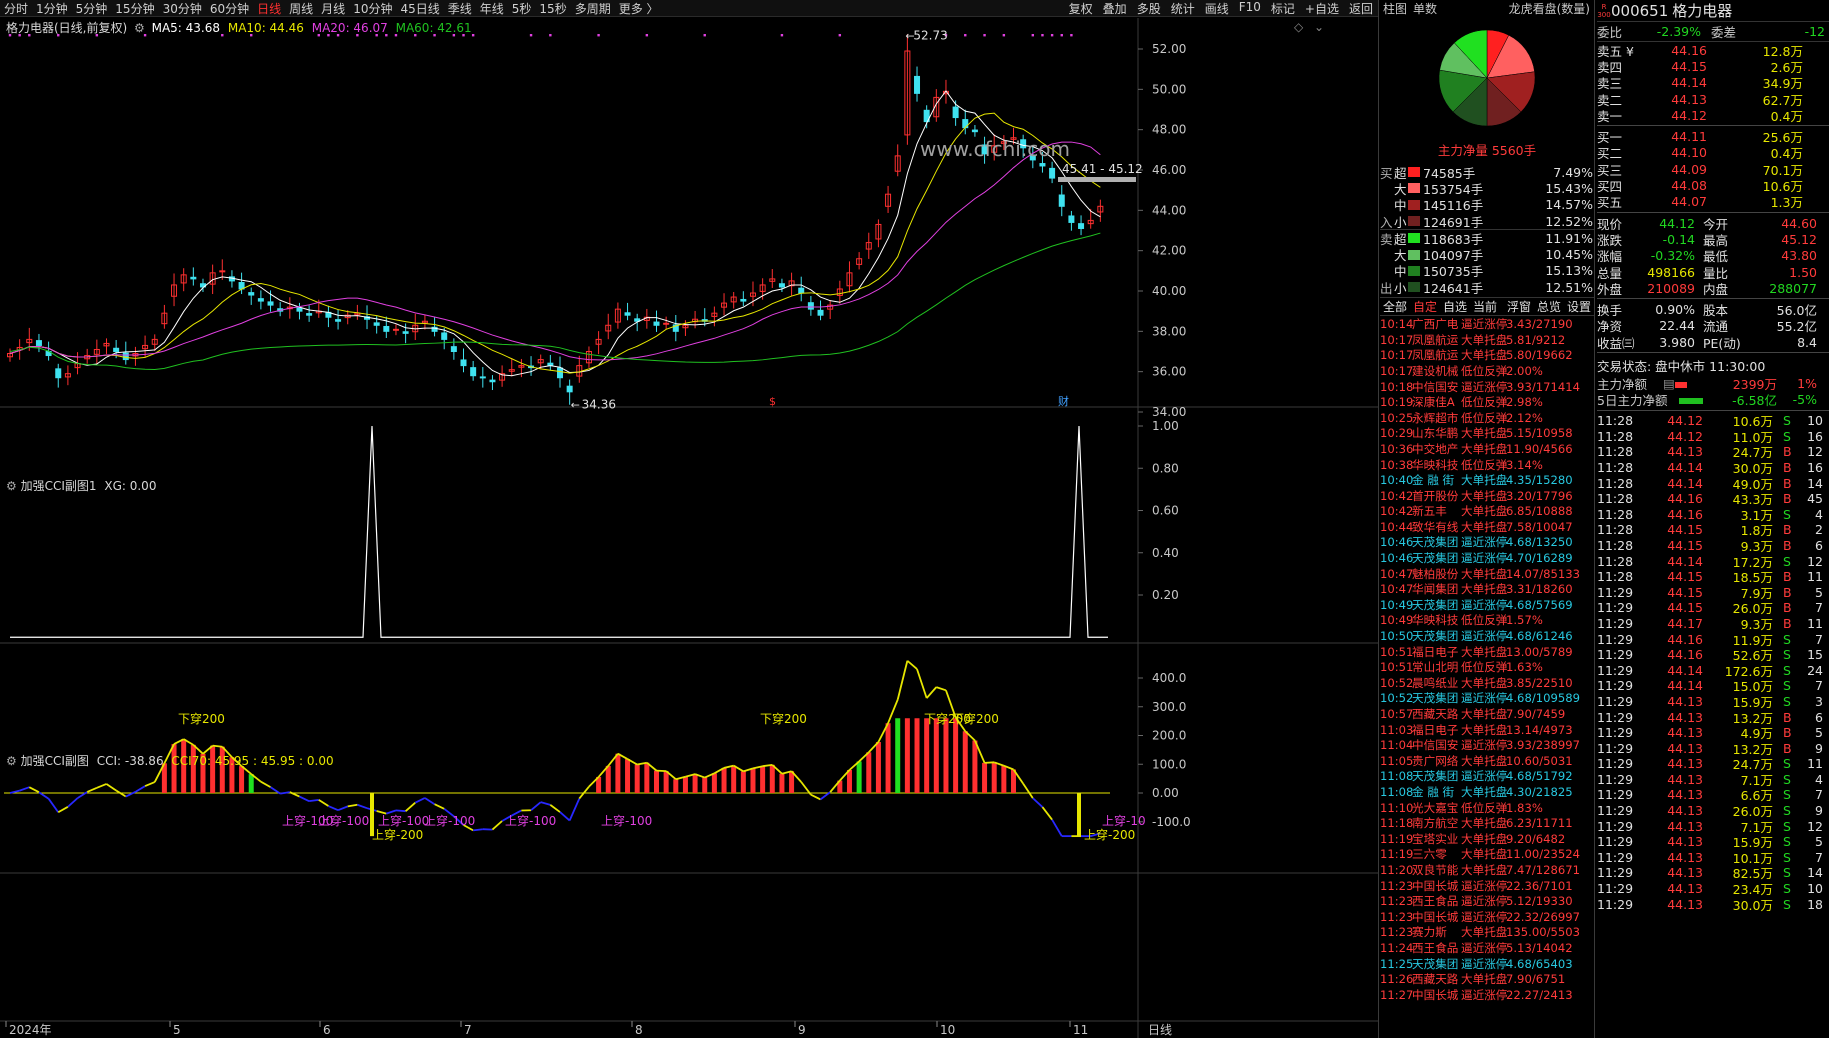 This screenshot has height=1038, width=1829. I want to click on period-tab-3: 15分钟, so click(134, 8).